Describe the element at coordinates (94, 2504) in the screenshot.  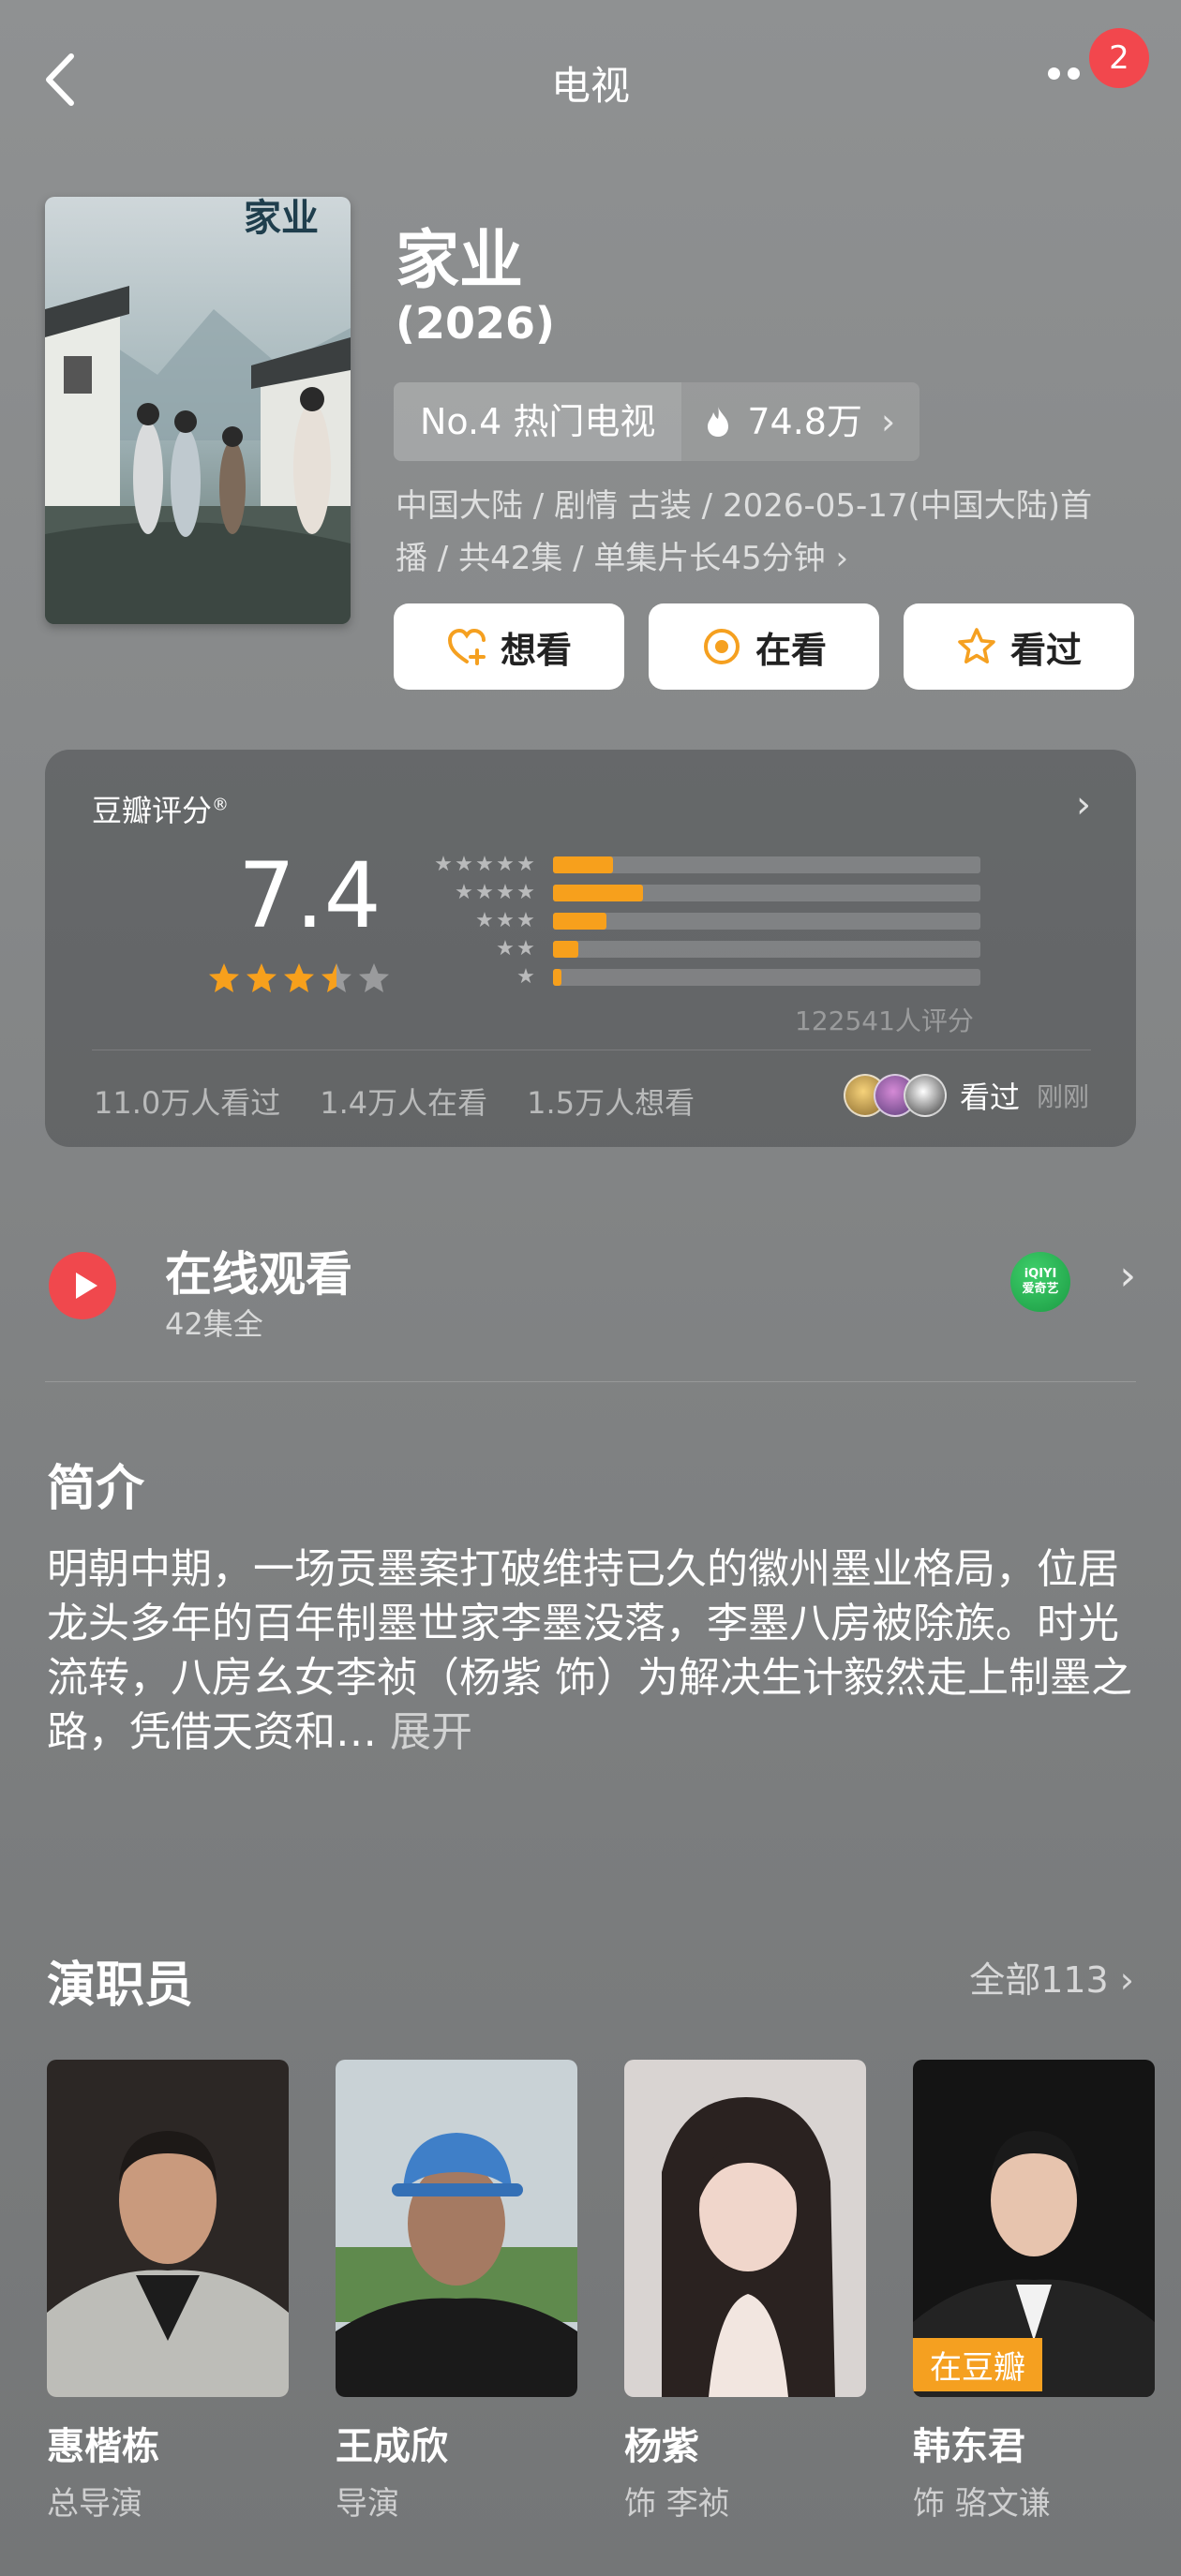
I see `cast-role: 总导演` at that location.